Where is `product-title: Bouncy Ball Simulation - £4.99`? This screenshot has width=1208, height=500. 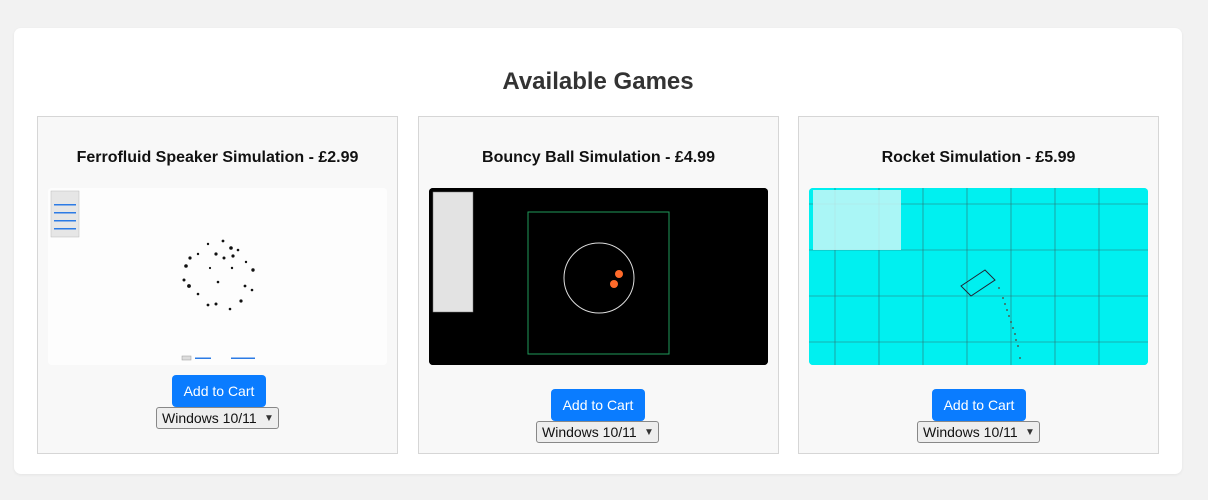 product-title: Bouncy Ball Simulation - £4.99 is located at coordinates (598, 157).